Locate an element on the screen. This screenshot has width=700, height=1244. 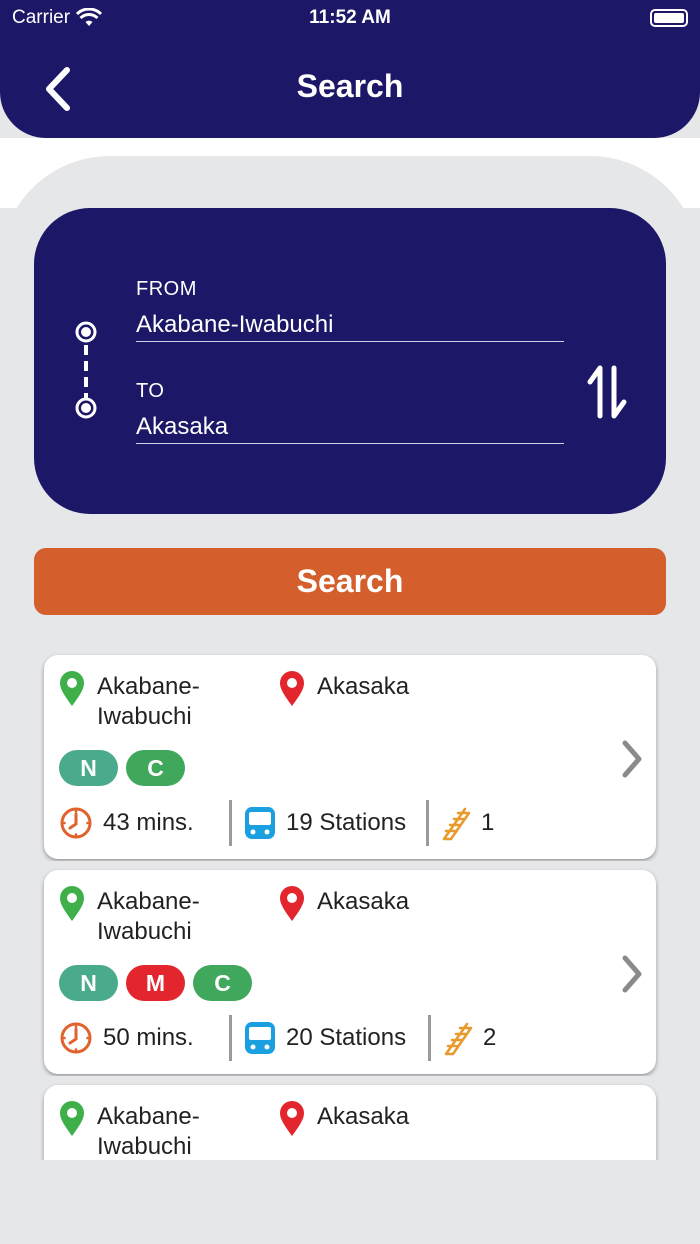
transfers-text: 1 is located at coordinates (488, 822).